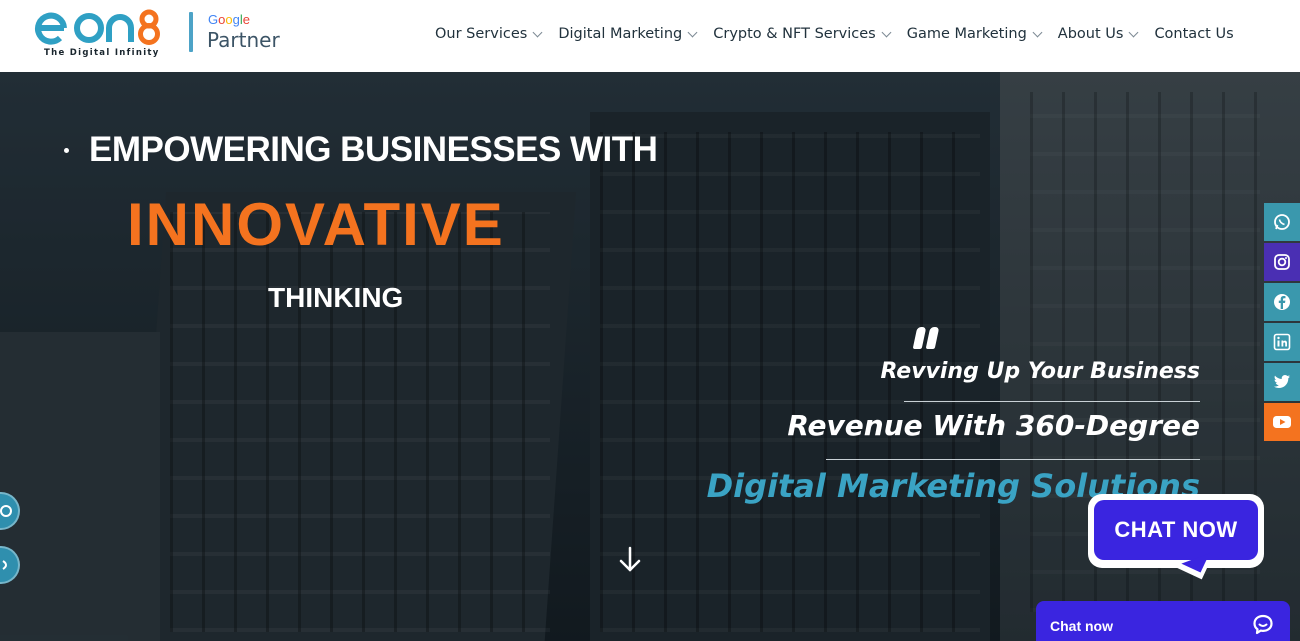 The width and height of the screenshot is (1300, 641). I want to click on nav-digital-marketing: Digital Marketing, so click(628, 34).